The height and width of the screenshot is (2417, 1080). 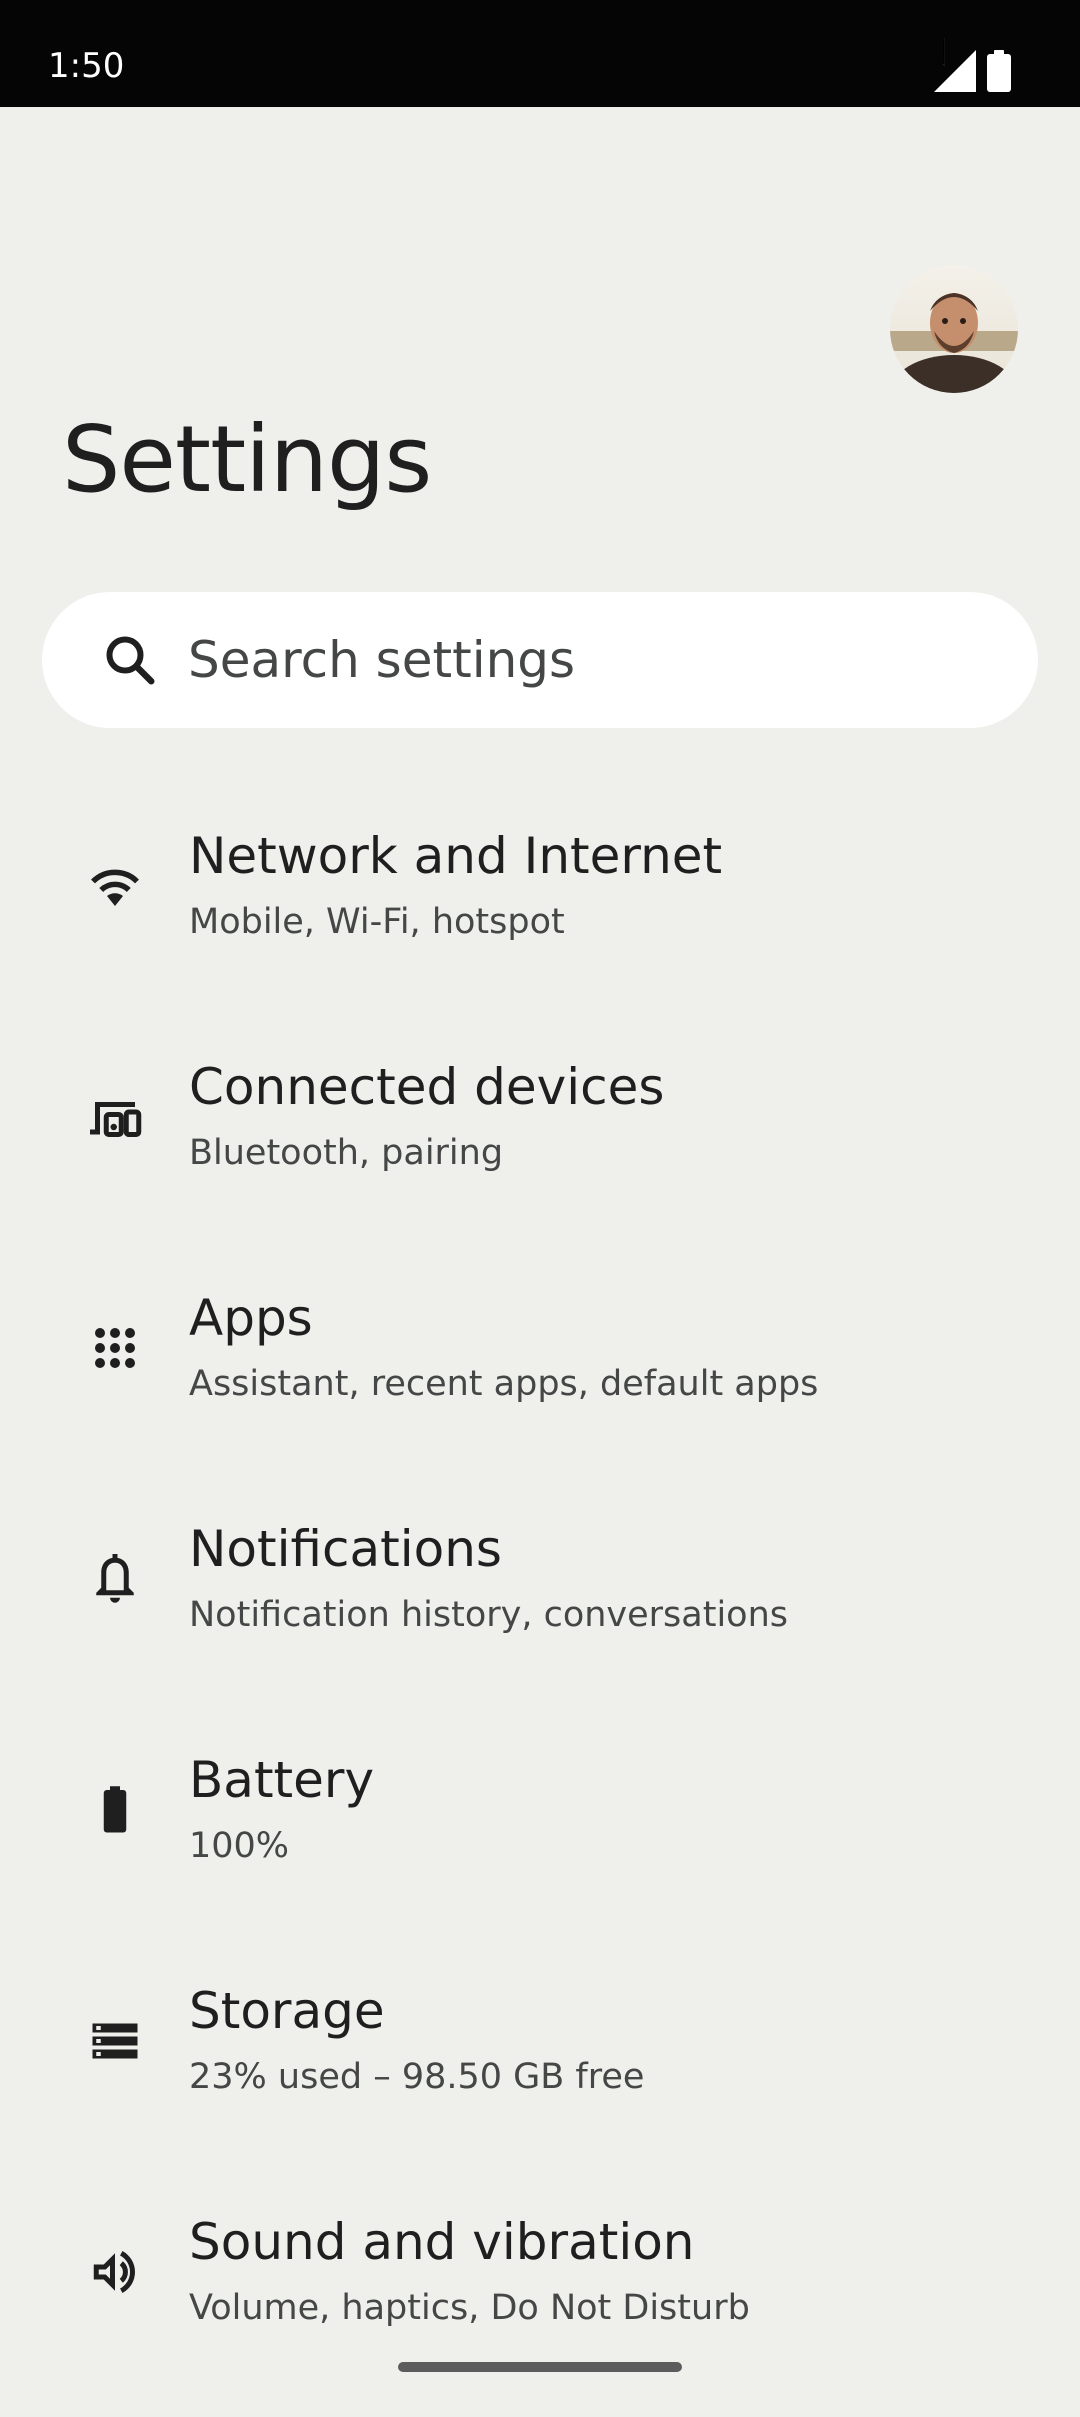 I want to click on devices-icon, so click(x=115, y=1117).